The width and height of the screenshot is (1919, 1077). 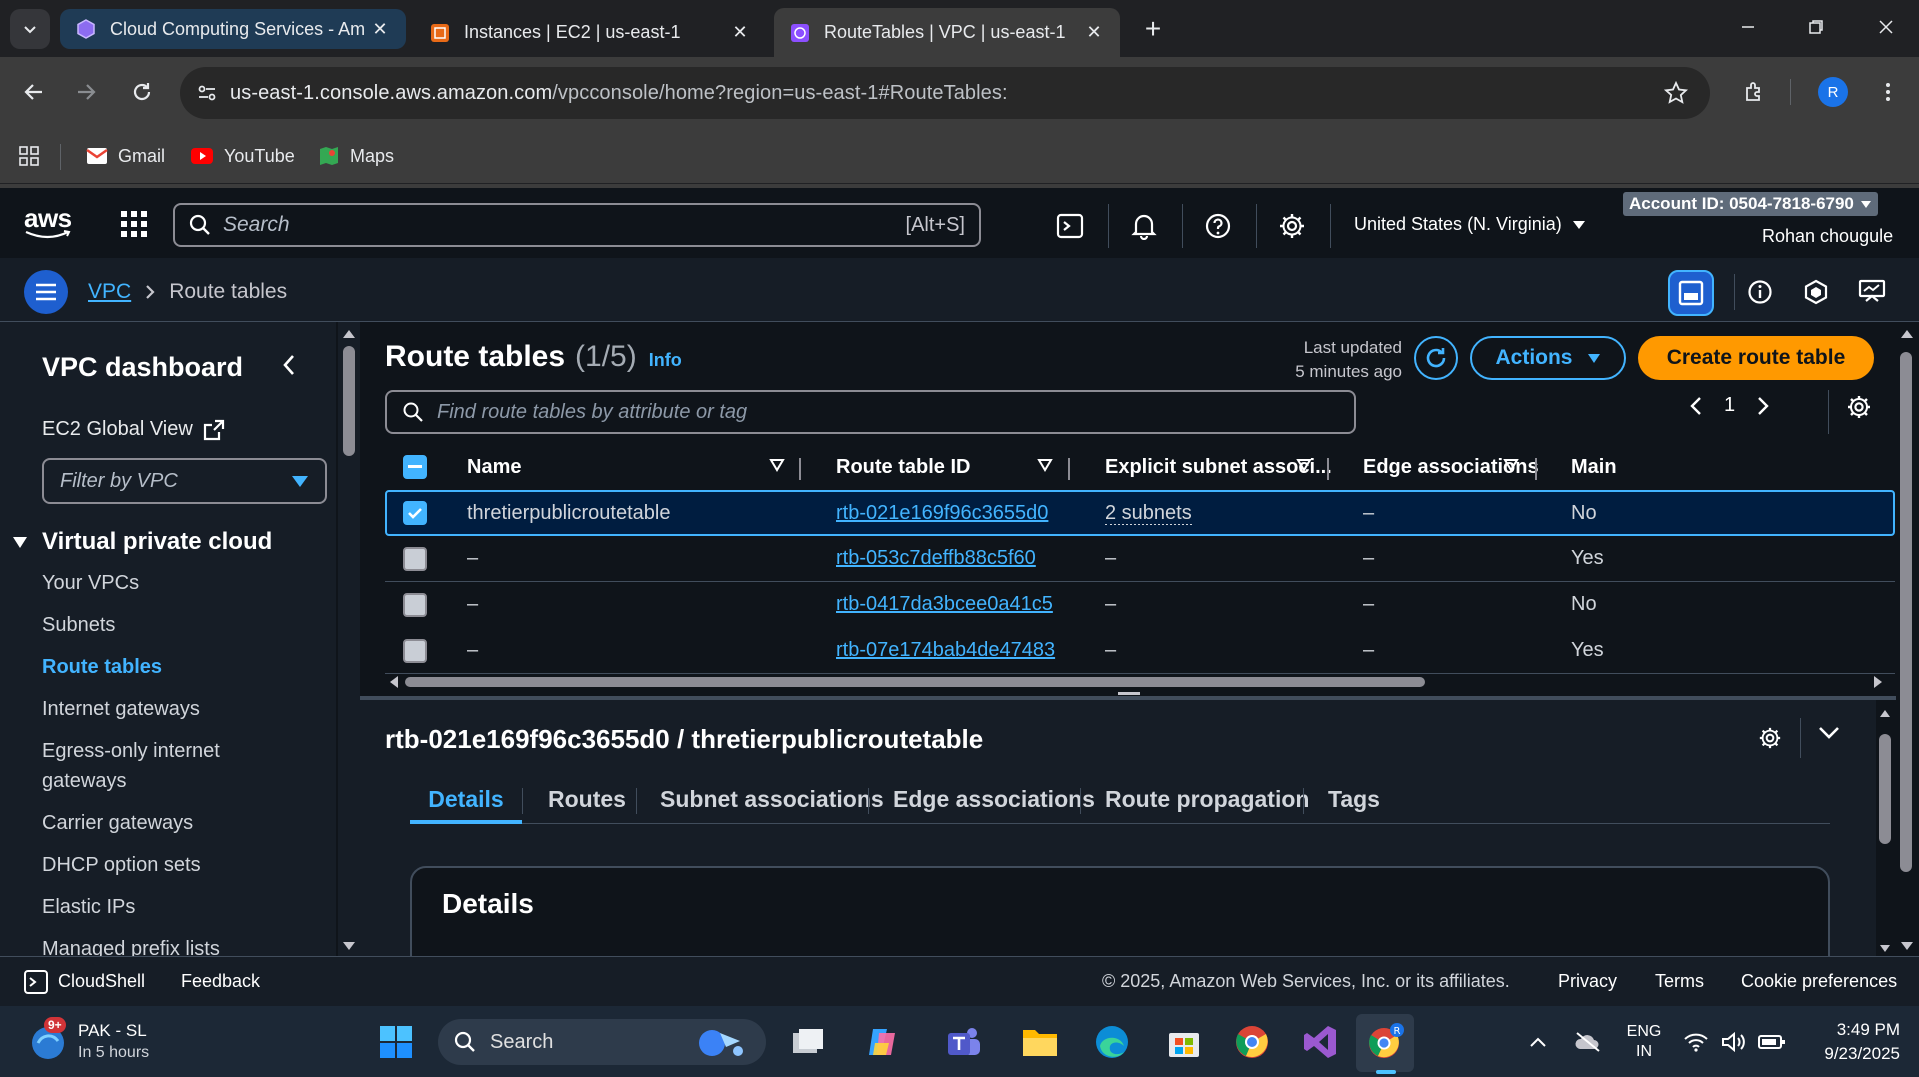 I want to click on tab-search-button, so click(x=30, y=29).